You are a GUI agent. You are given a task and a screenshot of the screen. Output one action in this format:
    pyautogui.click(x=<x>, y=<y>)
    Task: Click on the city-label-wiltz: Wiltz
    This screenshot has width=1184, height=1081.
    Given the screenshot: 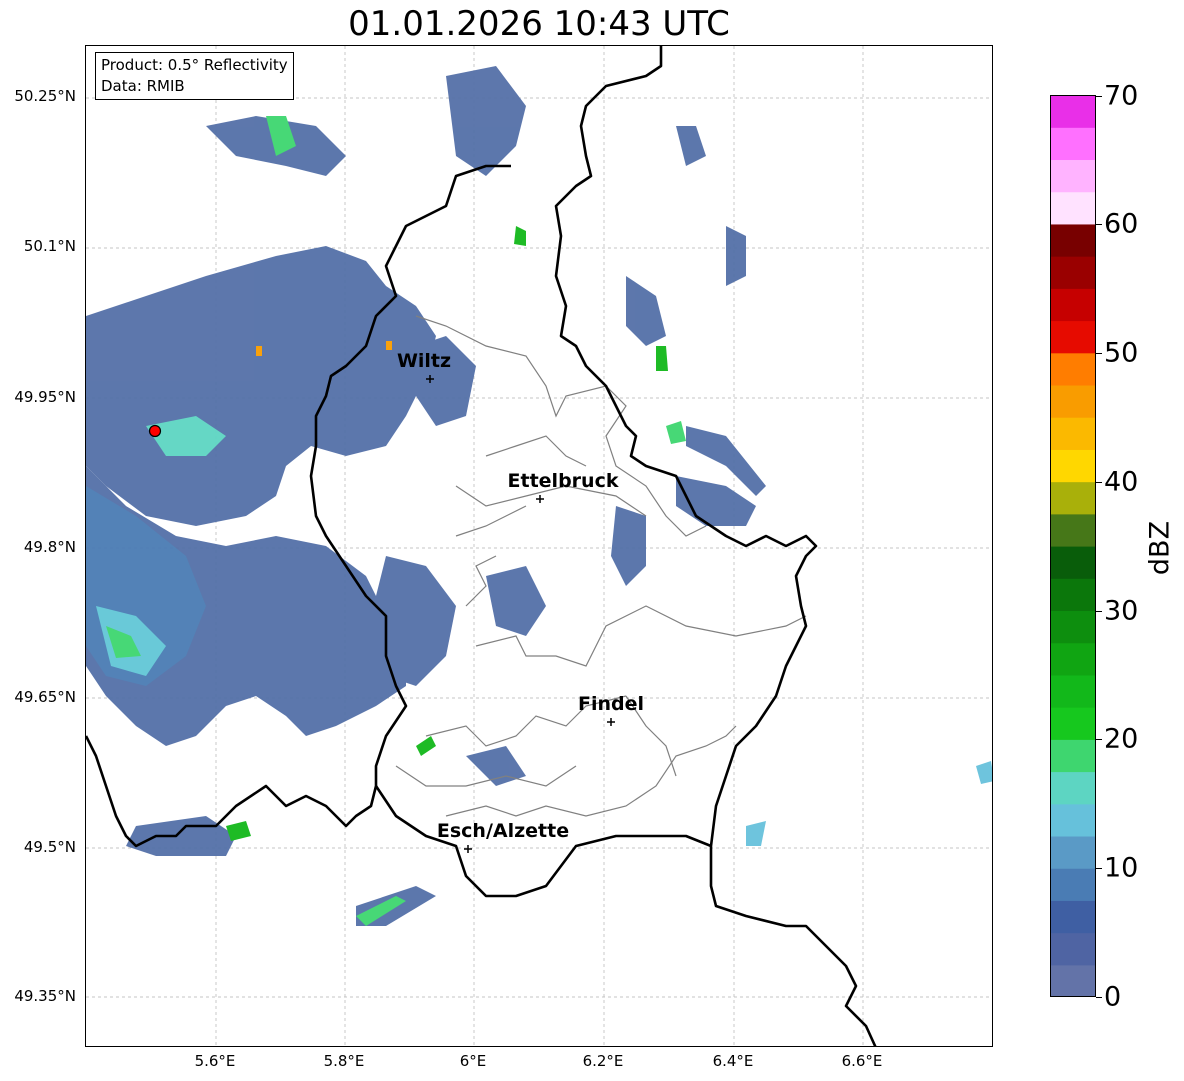 What is the action you would take?
    pyautogui.click(x=424, y=361)
    